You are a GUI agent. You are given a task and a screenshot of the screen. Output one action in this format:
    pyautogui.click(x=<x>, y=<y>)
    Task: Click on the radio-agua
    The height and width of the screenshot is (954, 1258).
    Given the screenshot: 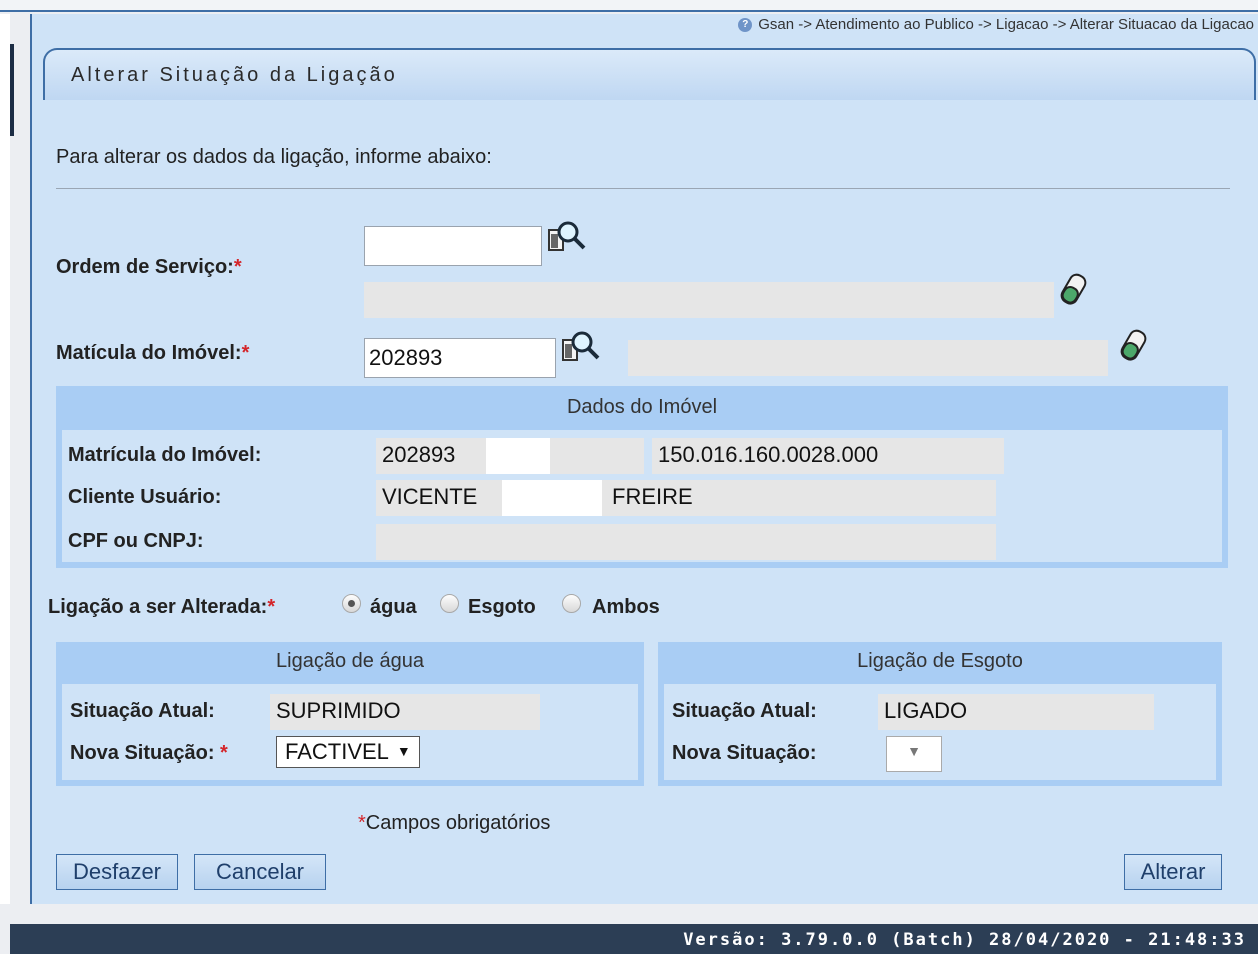 What is the action you would take?
    pyautogui.click(x=351, y=603)
    